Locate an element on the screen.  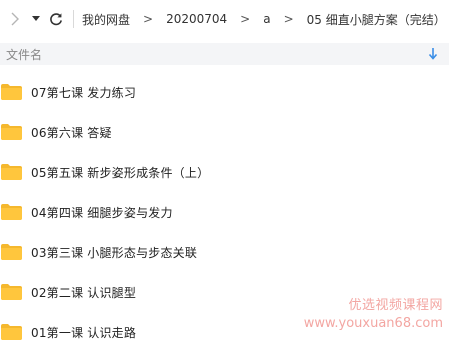
file-name: 01第一课 认识走路 is located at coordinates (84, 332).